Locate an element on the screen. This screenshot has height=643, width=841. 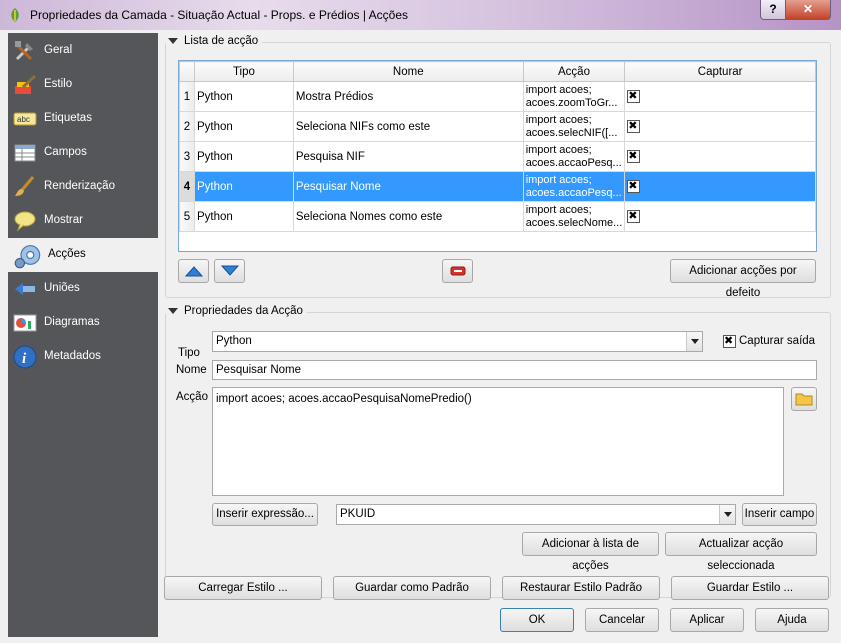
save-as-default-button: Guardar como Padrão is located at coordinates (412, 588).